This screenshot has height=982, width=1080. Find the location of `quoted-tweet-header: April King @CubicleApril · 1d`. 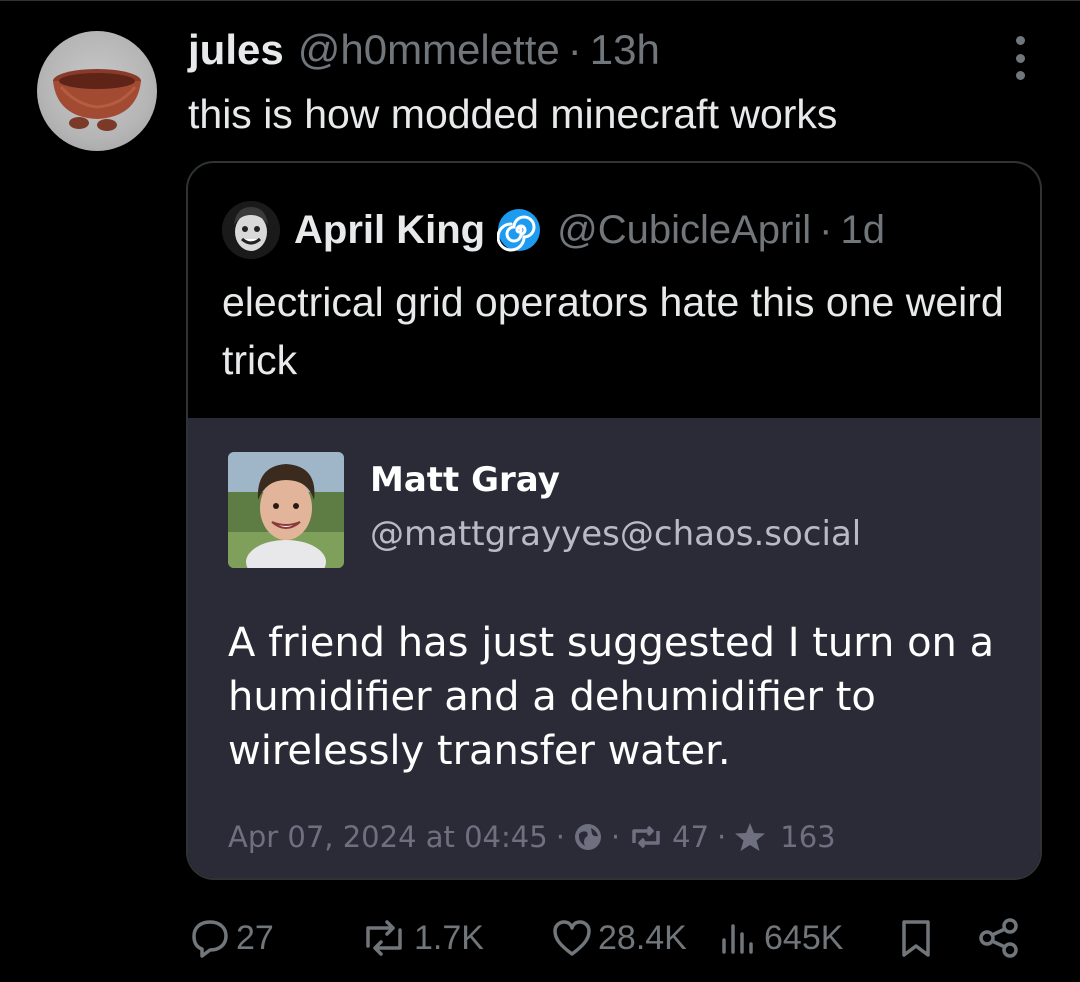

quoted-tweet-header: April King @CubicleApril · 1d is located at coordinates (553, 230).